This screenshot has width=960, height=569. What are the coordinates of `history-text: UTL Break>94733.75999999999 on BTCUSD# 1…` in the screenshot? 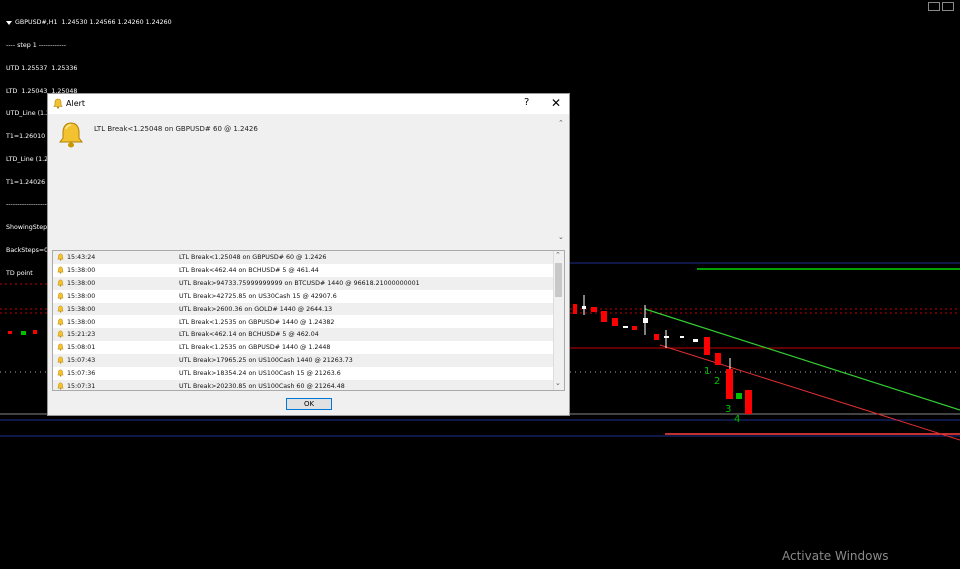 It's located at (299, 283).